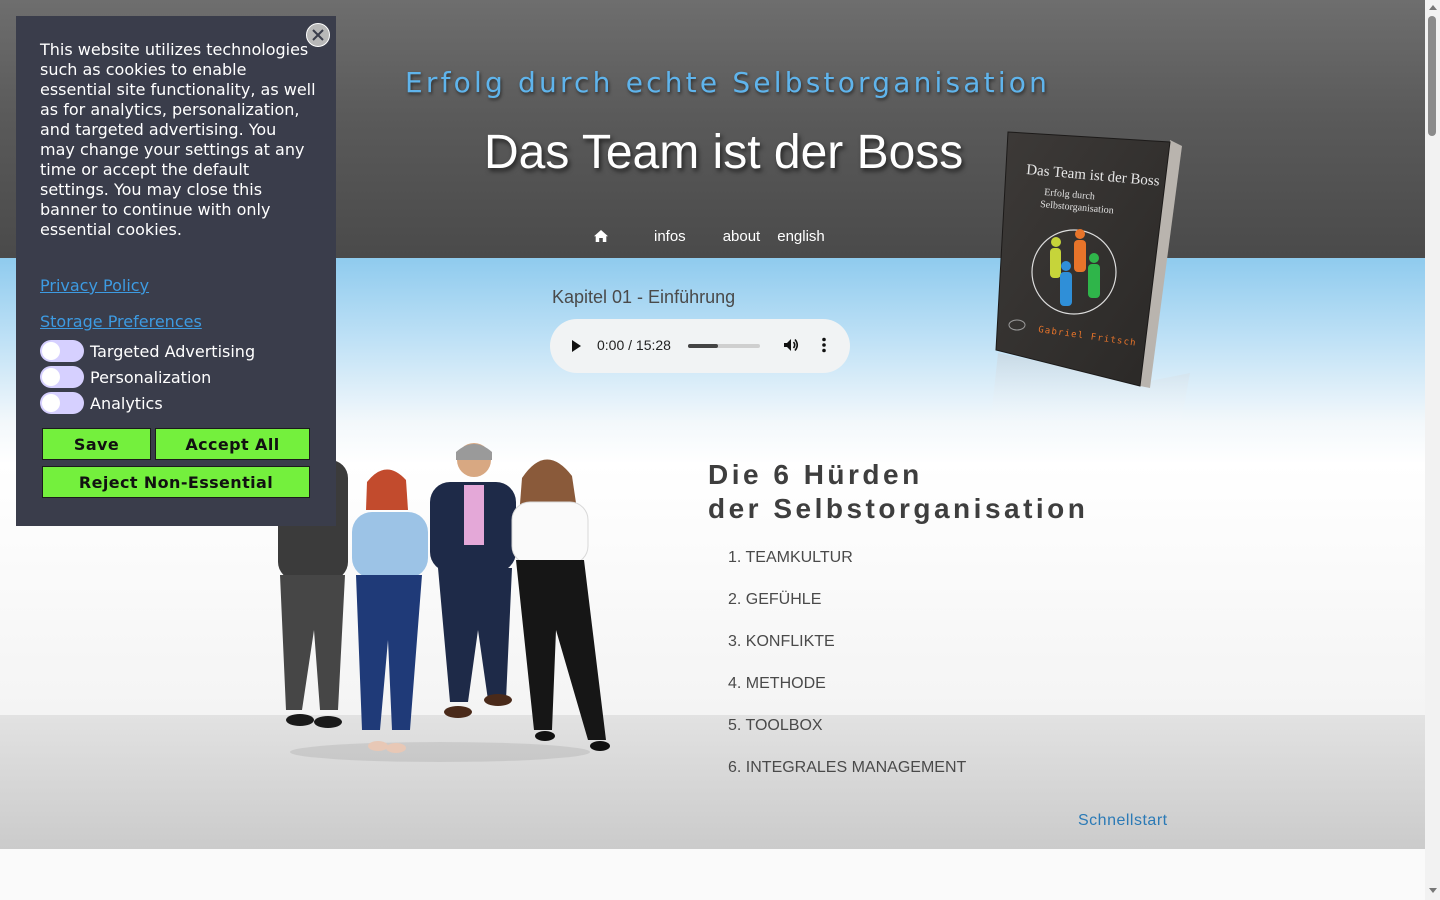 This screenshot has width=1440, height=900. Describe the element at coordinates (670, 236) in the screenshot. I see `nav-link-infos: infos` at that location.